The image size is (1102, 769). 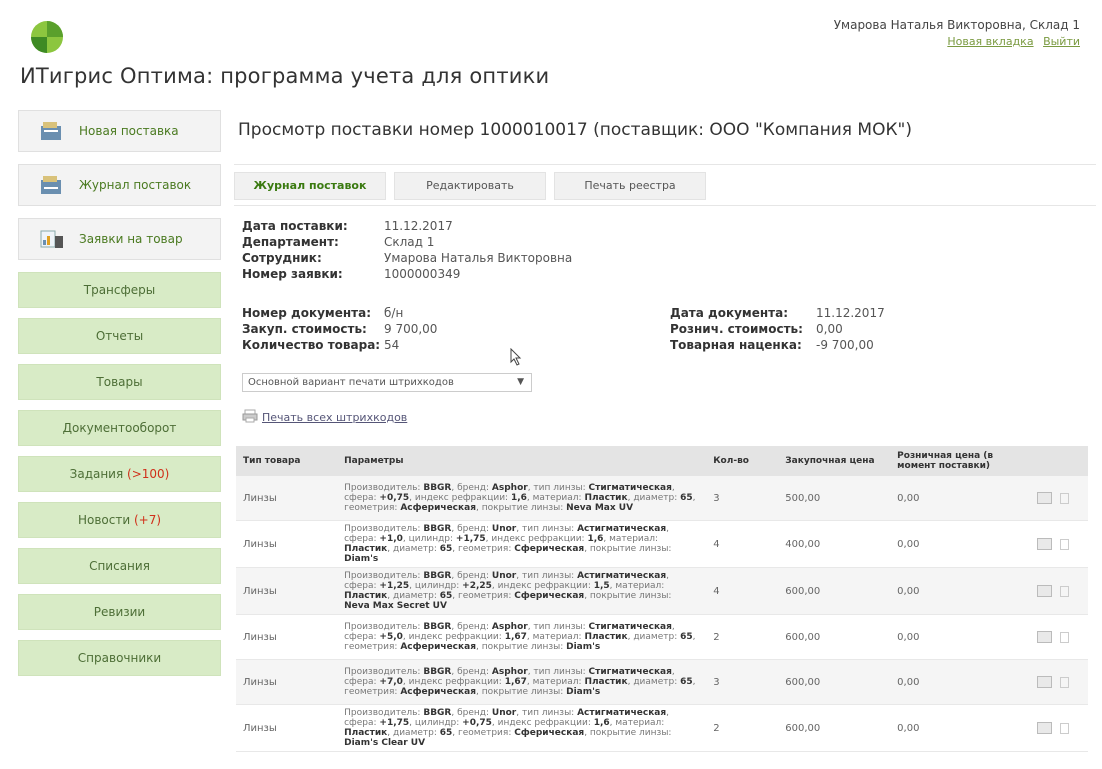 I want to click on param-value: +7,0, so click(x=391, y=682).